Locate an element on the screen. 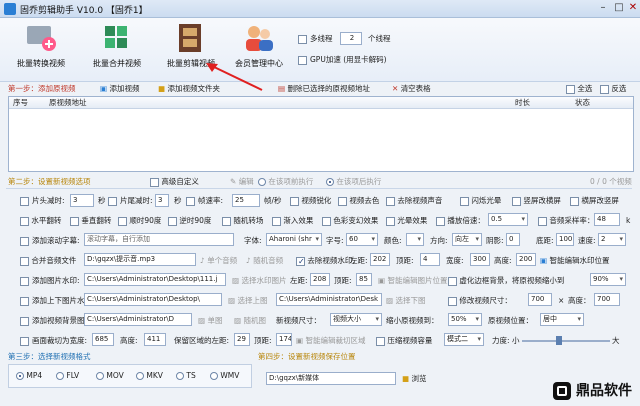 This screenshot has width=640, height=406. dir-select: 向左 is located at coordinates (467, 239).